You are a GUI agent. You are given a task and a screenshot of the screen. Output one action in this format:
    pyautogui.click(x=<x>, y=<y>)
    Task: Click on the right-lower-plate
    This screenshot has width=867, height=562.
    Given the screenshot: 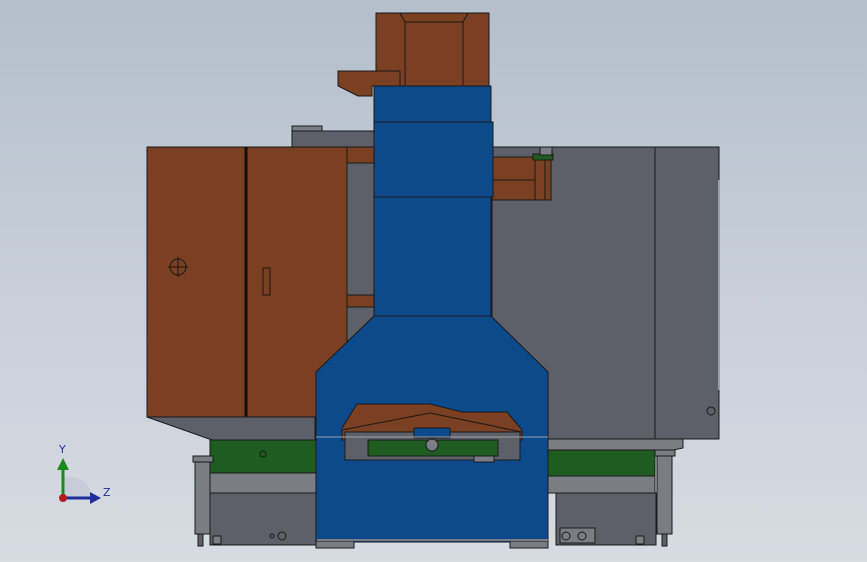 What is the action you would take?
    pyautogui.click(x=601, y=484)
    